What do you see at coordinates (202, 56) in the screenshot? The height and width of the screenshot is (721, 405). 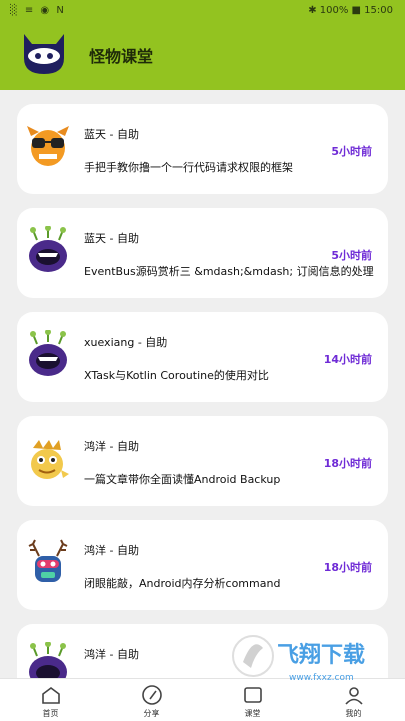 I see `app-header: 怪物课堂` at bounding box center [202, 56].